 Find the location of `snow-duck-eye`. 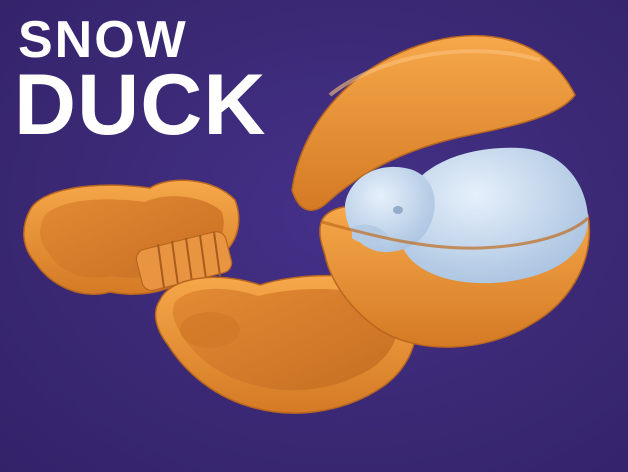

snow-duck-eye is located at coordinates (398, 210).